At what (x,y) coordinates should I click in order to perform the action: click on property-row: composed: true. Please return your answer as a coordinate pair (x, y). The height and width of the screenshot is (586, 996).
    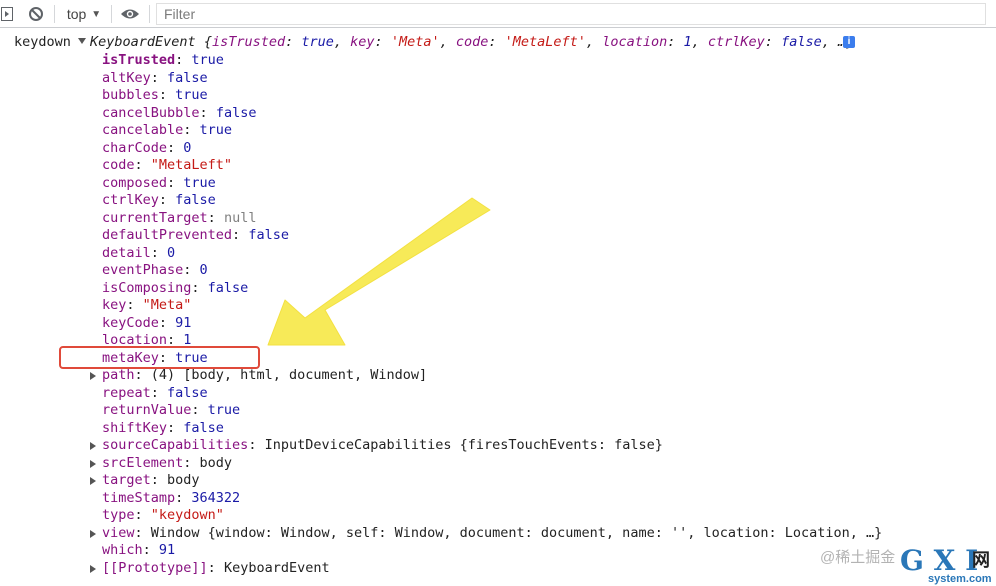
    Looking at the image, I should click on (159, 182).